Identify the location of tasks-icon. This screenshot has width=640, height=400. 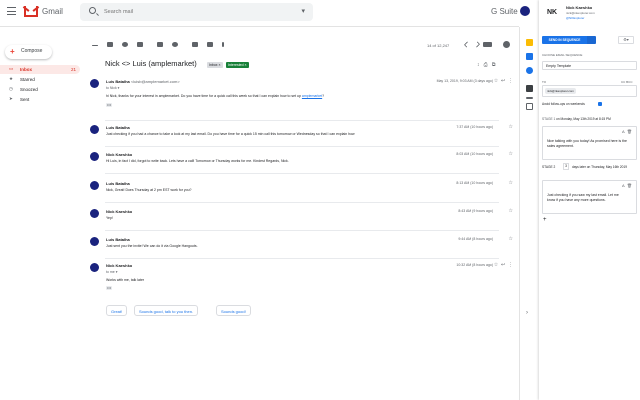
(529, 70).